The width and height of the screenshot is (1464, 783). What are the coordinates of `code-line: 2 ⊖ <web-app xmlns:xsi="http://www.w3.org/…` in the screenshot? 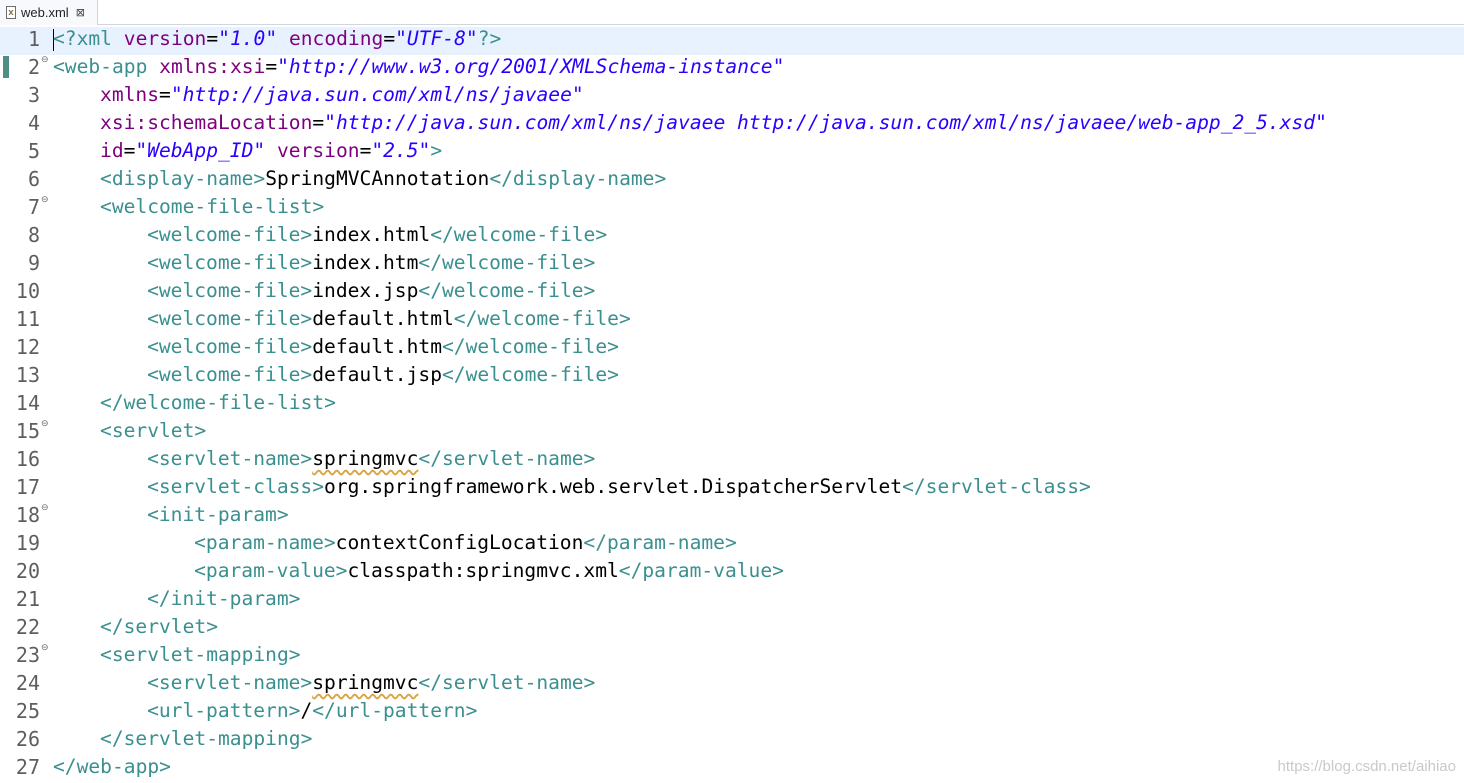 It's located at (732, 69).